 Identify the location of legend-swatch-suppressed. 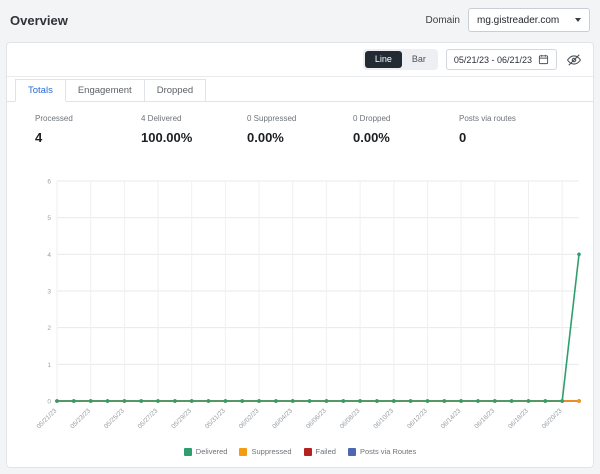
(243, 451).